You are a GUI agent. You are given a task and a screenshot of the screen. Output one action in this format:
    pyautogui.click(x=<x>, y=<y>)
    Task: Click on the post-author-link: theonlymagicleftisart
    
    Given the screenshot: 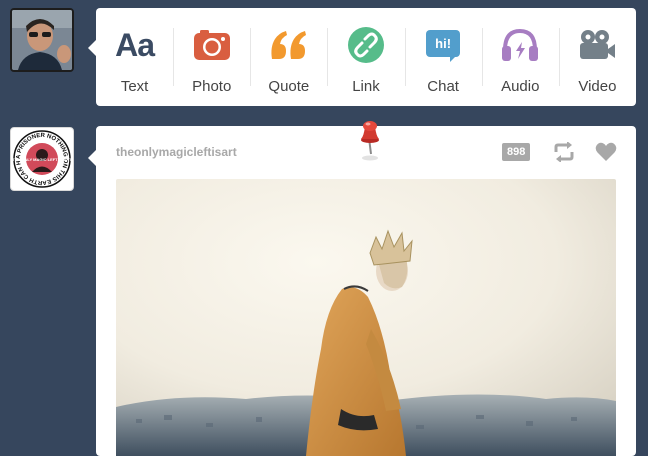 What is the action you would take?
    pyautogui.click(x=176, y=152)
    